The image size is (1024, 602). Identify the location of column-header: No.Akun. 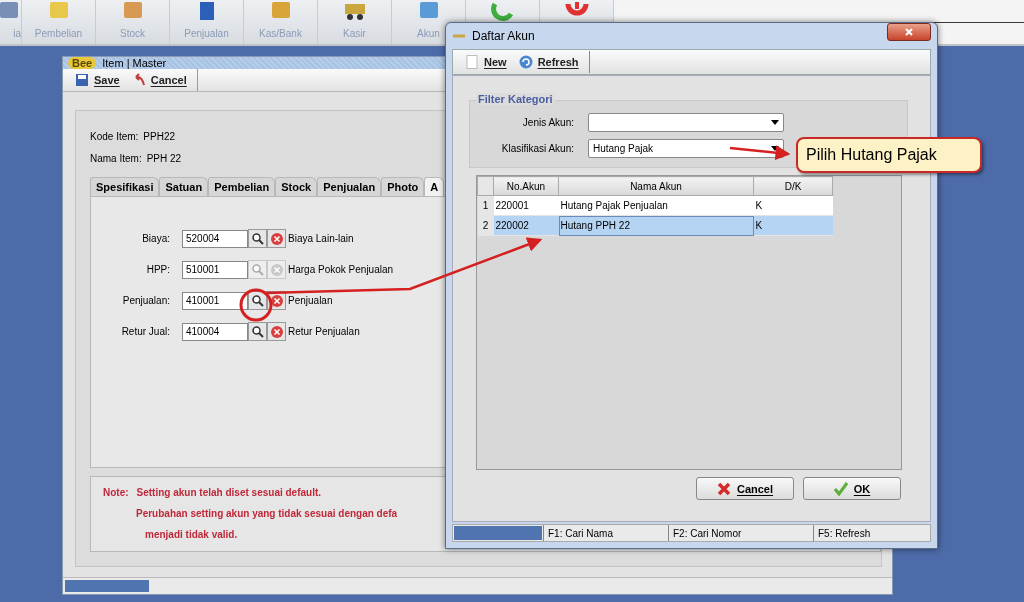
(526, 186).